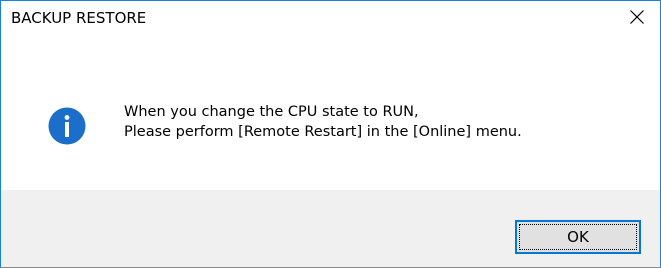 The image size is (661, 268). What do you see at coordinates (330, 18) in the screenshot?
I see `title-bar: BACKUP RESTORE` at bounding box center [330, 18].